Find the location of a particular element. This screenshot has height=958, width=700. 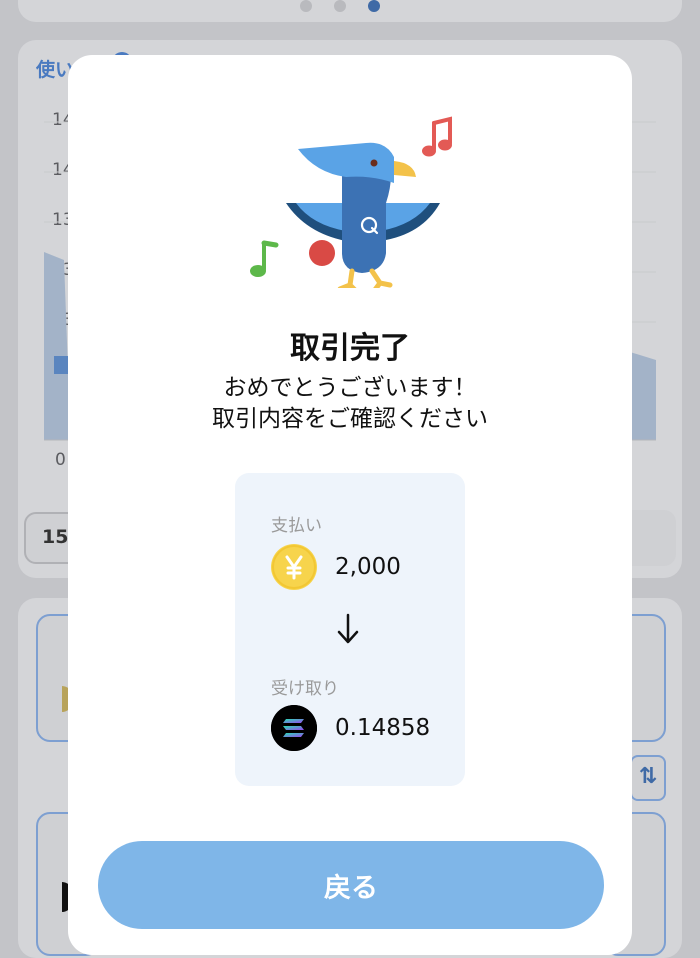

arrow-down-icon is located at coordinates (348, 628).